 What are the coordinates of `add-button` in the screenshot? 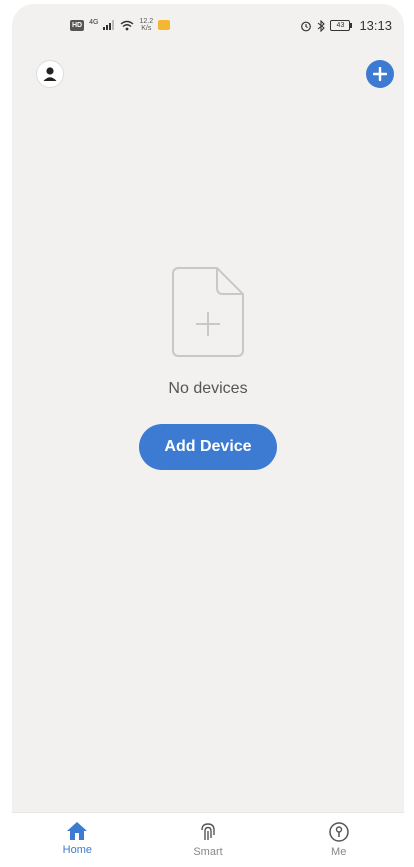 It's located at (380, 74).